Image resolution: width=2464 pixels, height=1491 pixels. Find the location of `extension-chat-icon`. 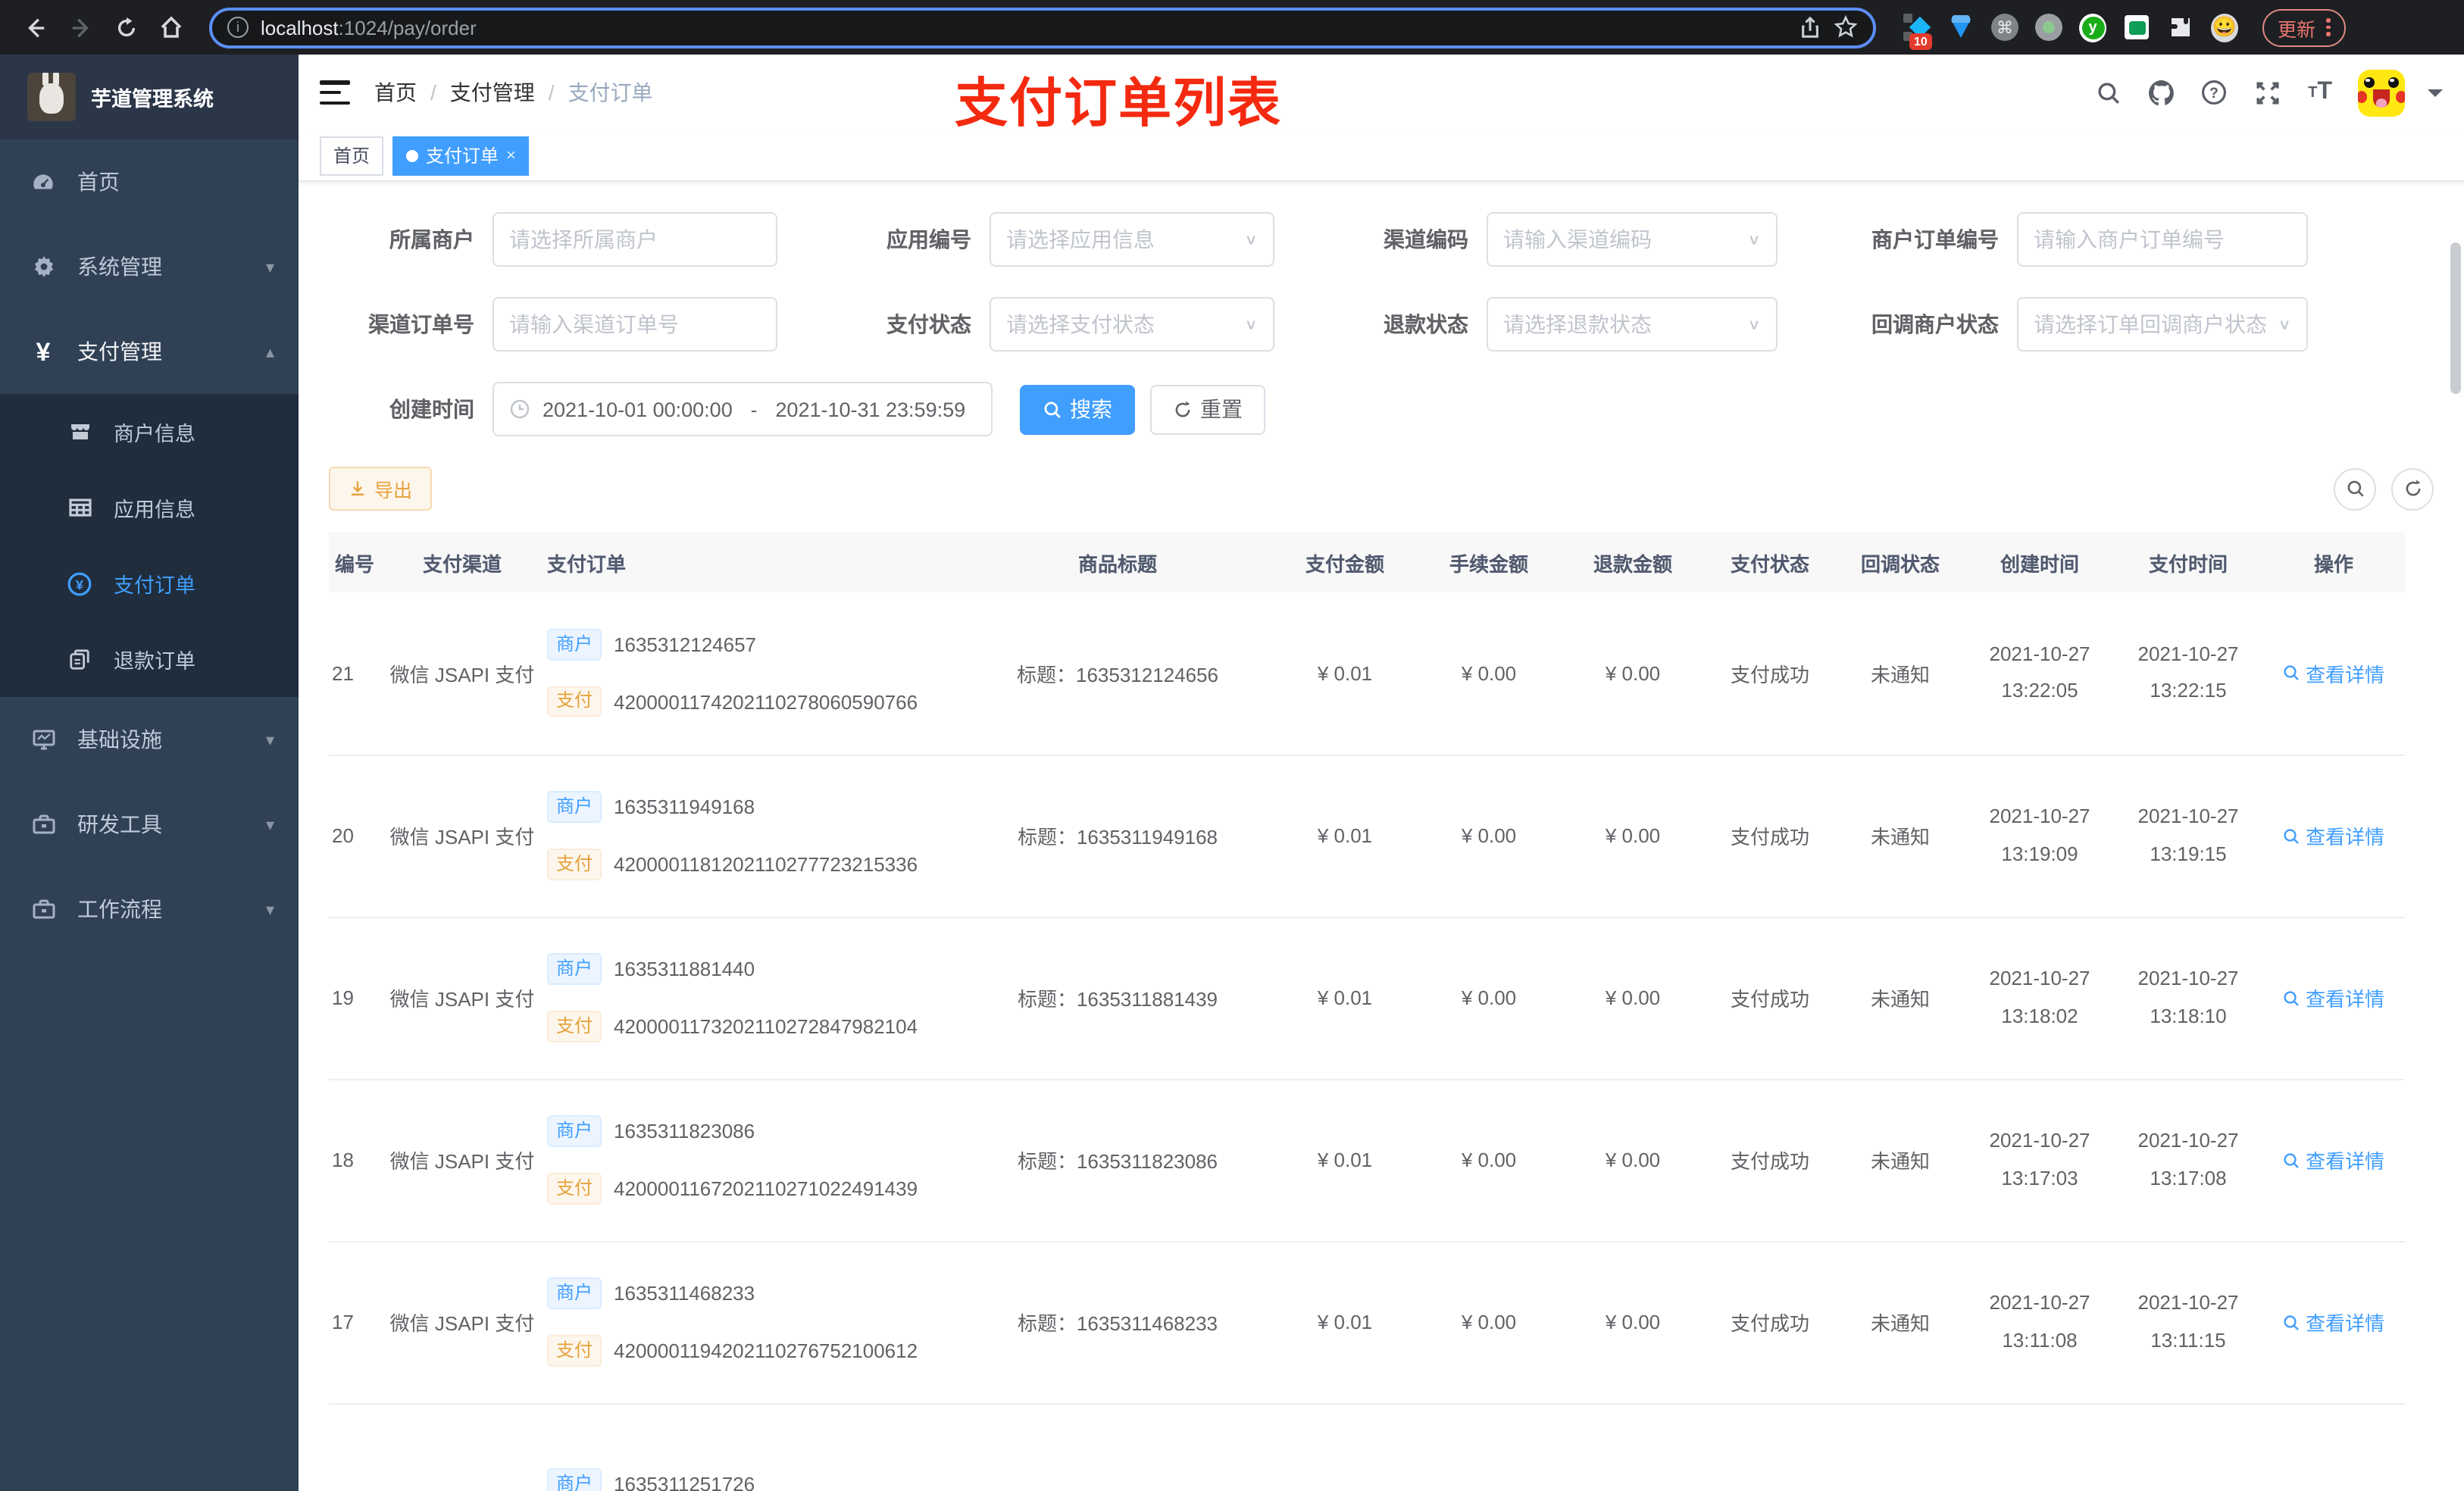

extension-chat-icon is located at coordinates (2136, 27).